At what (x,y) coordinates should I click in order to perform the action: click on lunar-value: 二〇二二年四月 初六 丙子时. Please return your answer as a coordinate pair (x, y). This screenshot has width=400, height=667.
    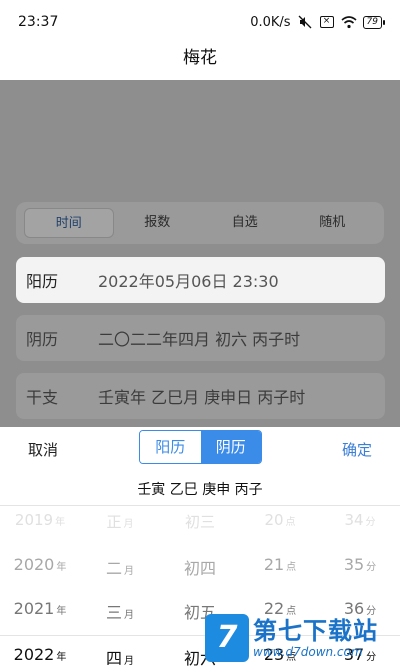
    Looking at the image, I should click on (199, 339).